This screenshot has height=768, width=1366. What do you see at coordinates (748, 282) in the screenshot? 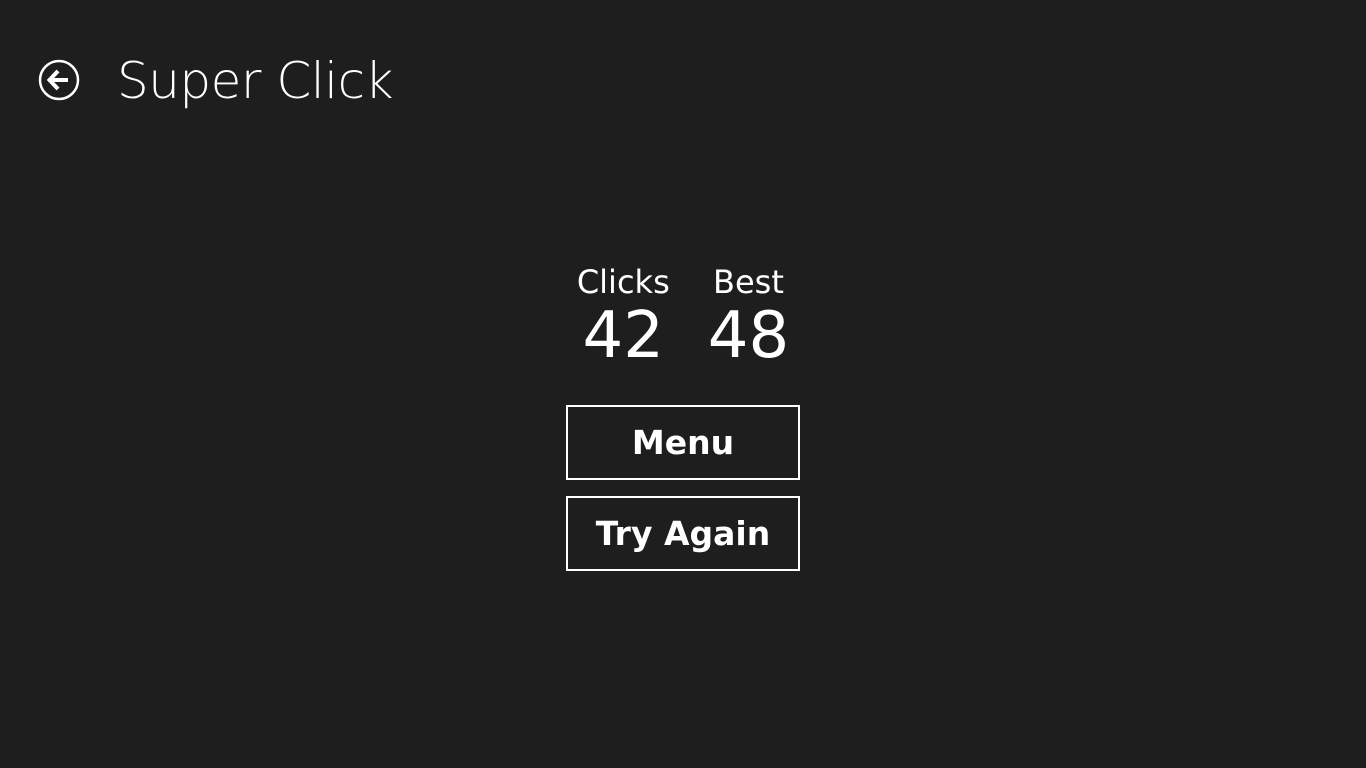
I see `best-label: Best` at bounding box center [748, 282].